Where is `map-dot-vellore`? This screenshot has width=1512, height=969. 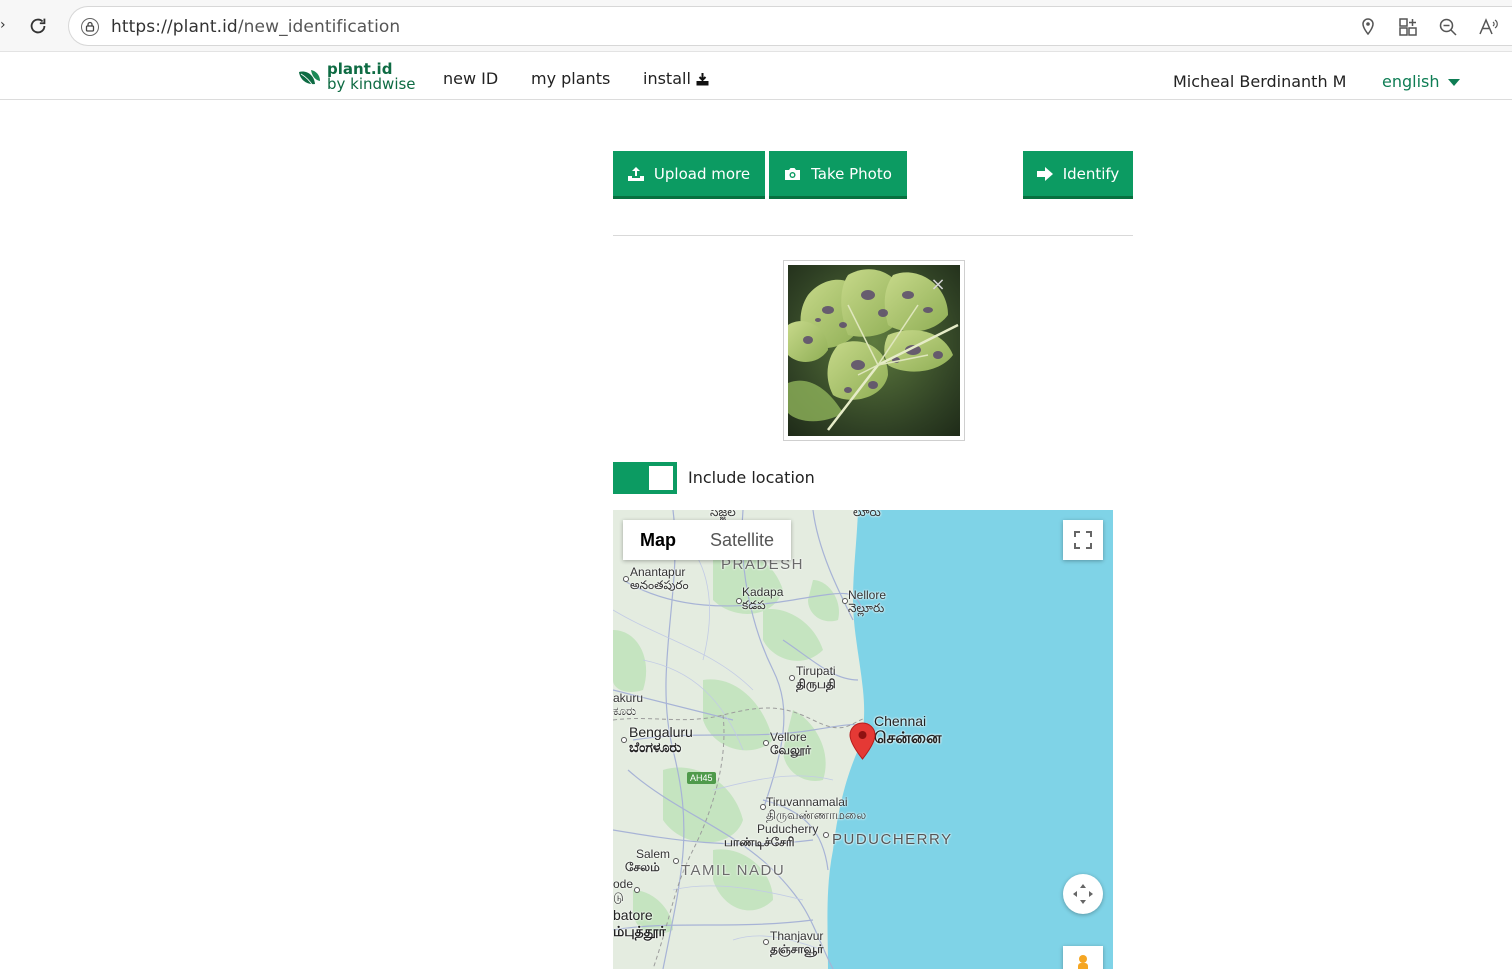 map-dot-vellore is located at coordinates (766, 743).